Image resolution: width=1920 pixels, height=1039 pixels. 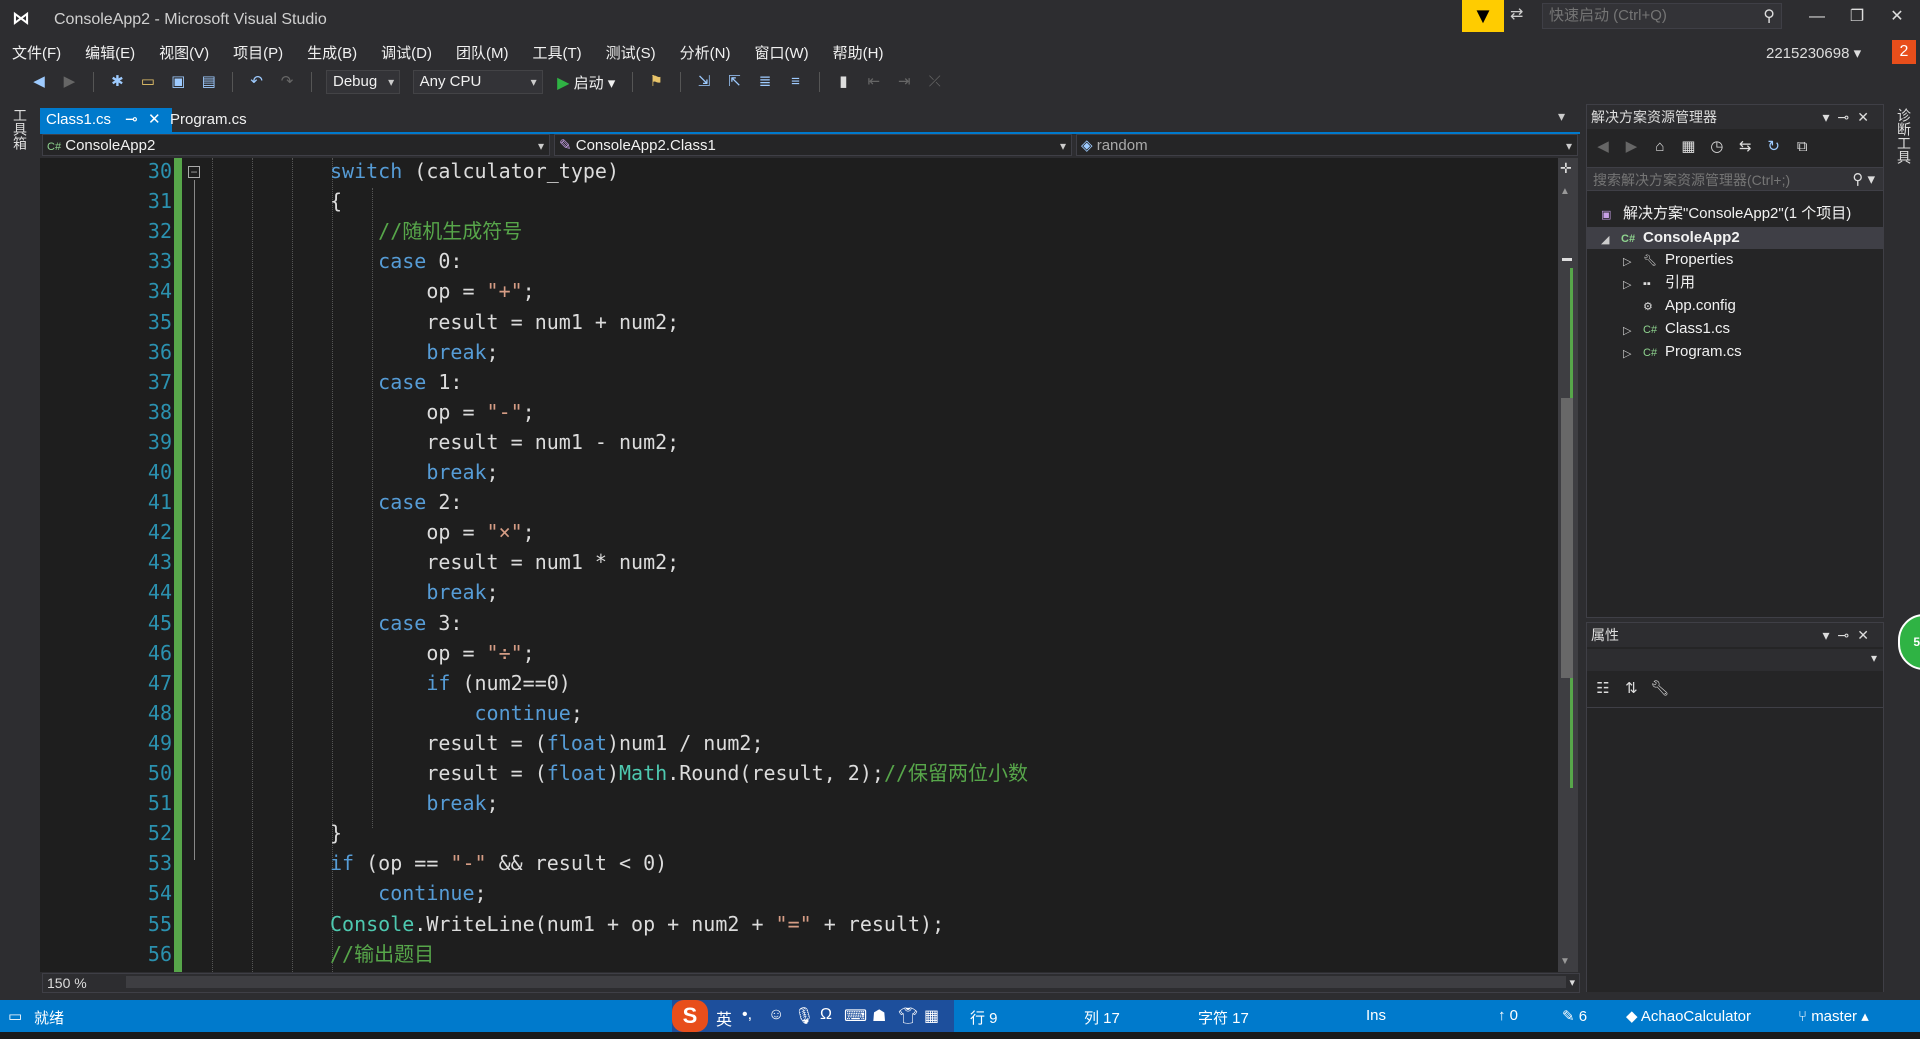 What do you see at coordinates (1605, 239) in the screenshot?
I see `expand-arrow-icon: ◢` at bounding box center [1605, 239].